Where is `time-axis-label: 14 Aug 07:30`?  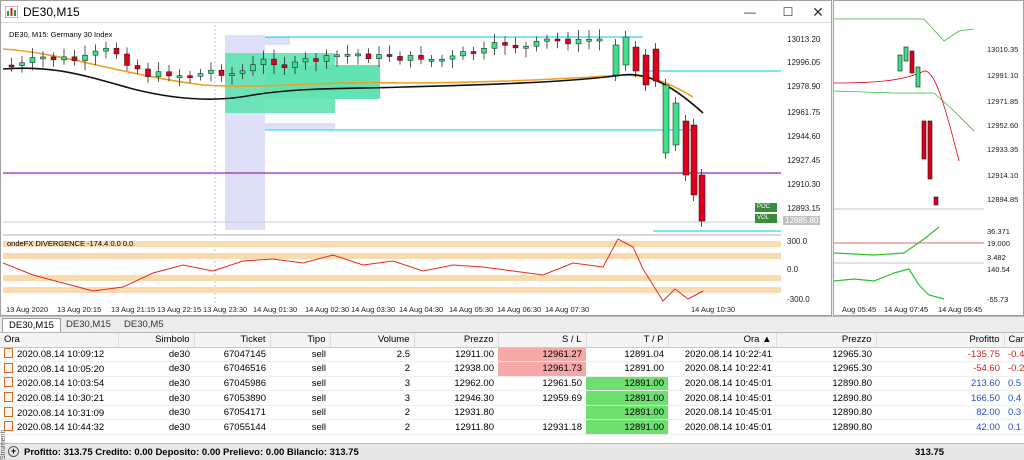
time-axis-label: 14 Aug 07:30 is located at coordinates (567, 309).